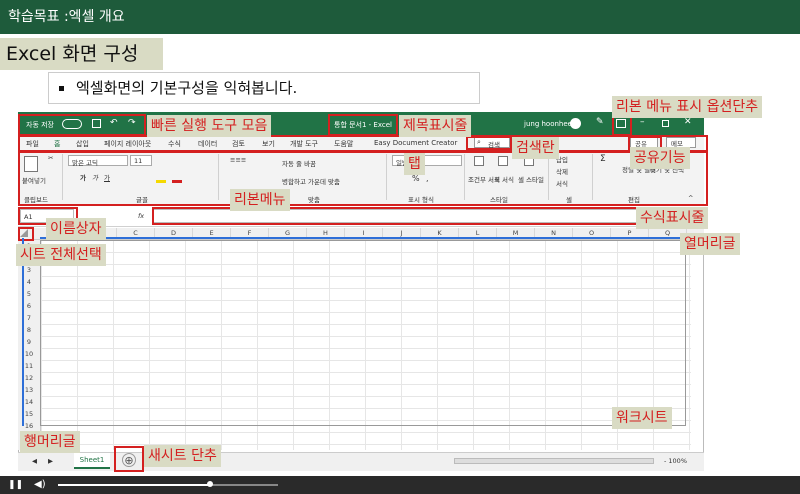  What do you see at coordinates (363, 143) in the screenshot?
I see `tabs-highlight` at bounding box center [363, 143].